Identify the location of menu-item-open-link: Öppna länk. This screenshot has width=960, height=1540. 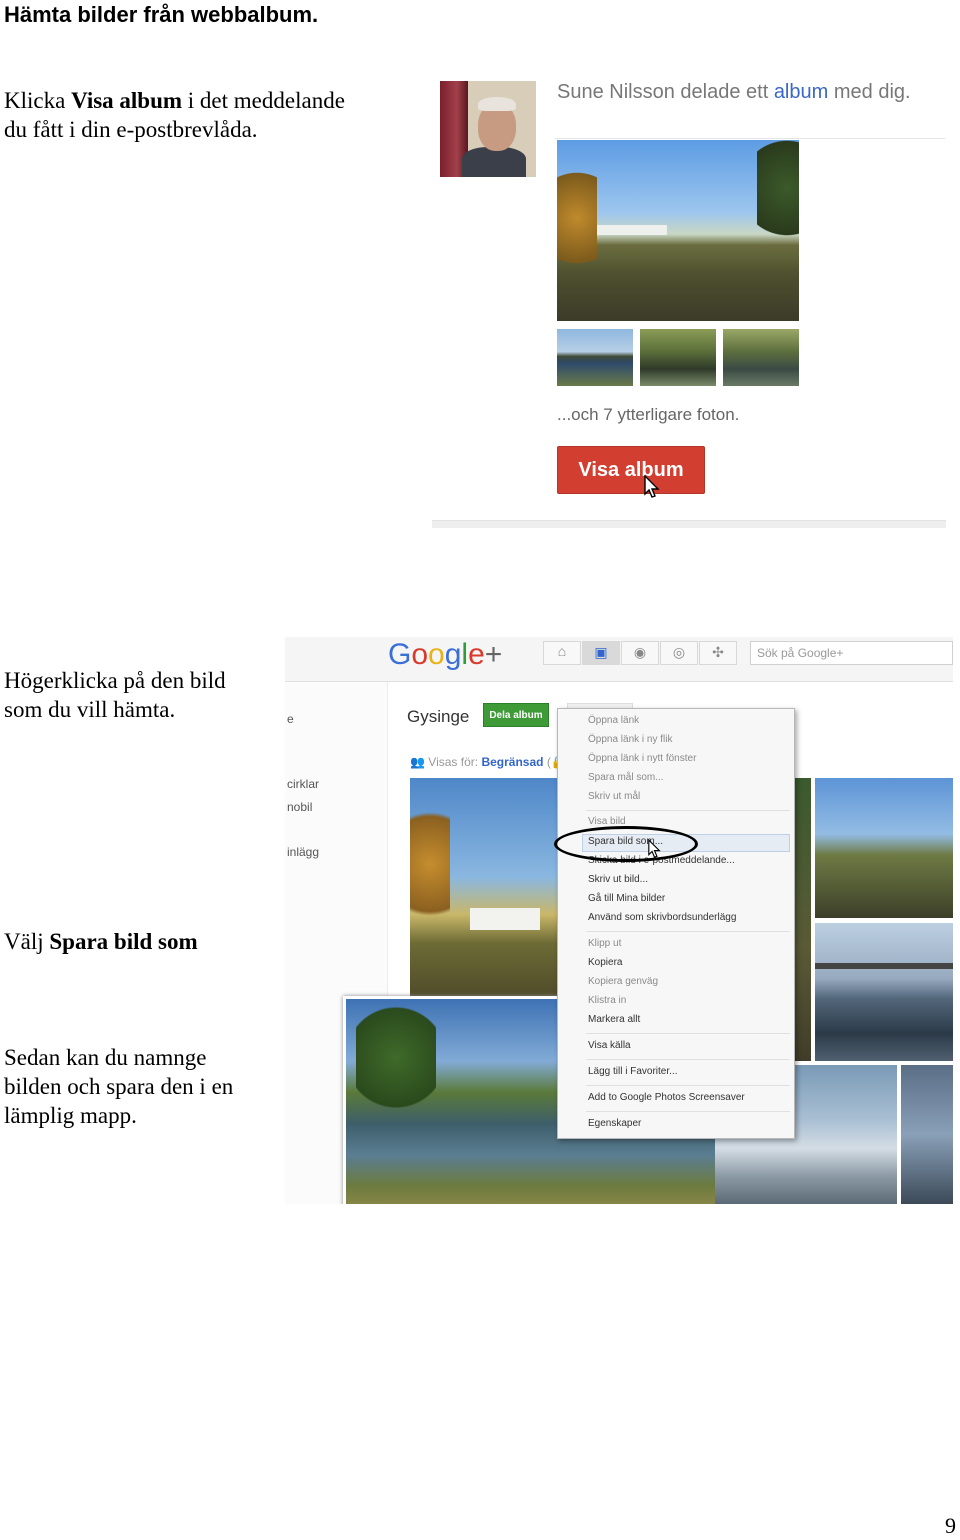
(613, 720).